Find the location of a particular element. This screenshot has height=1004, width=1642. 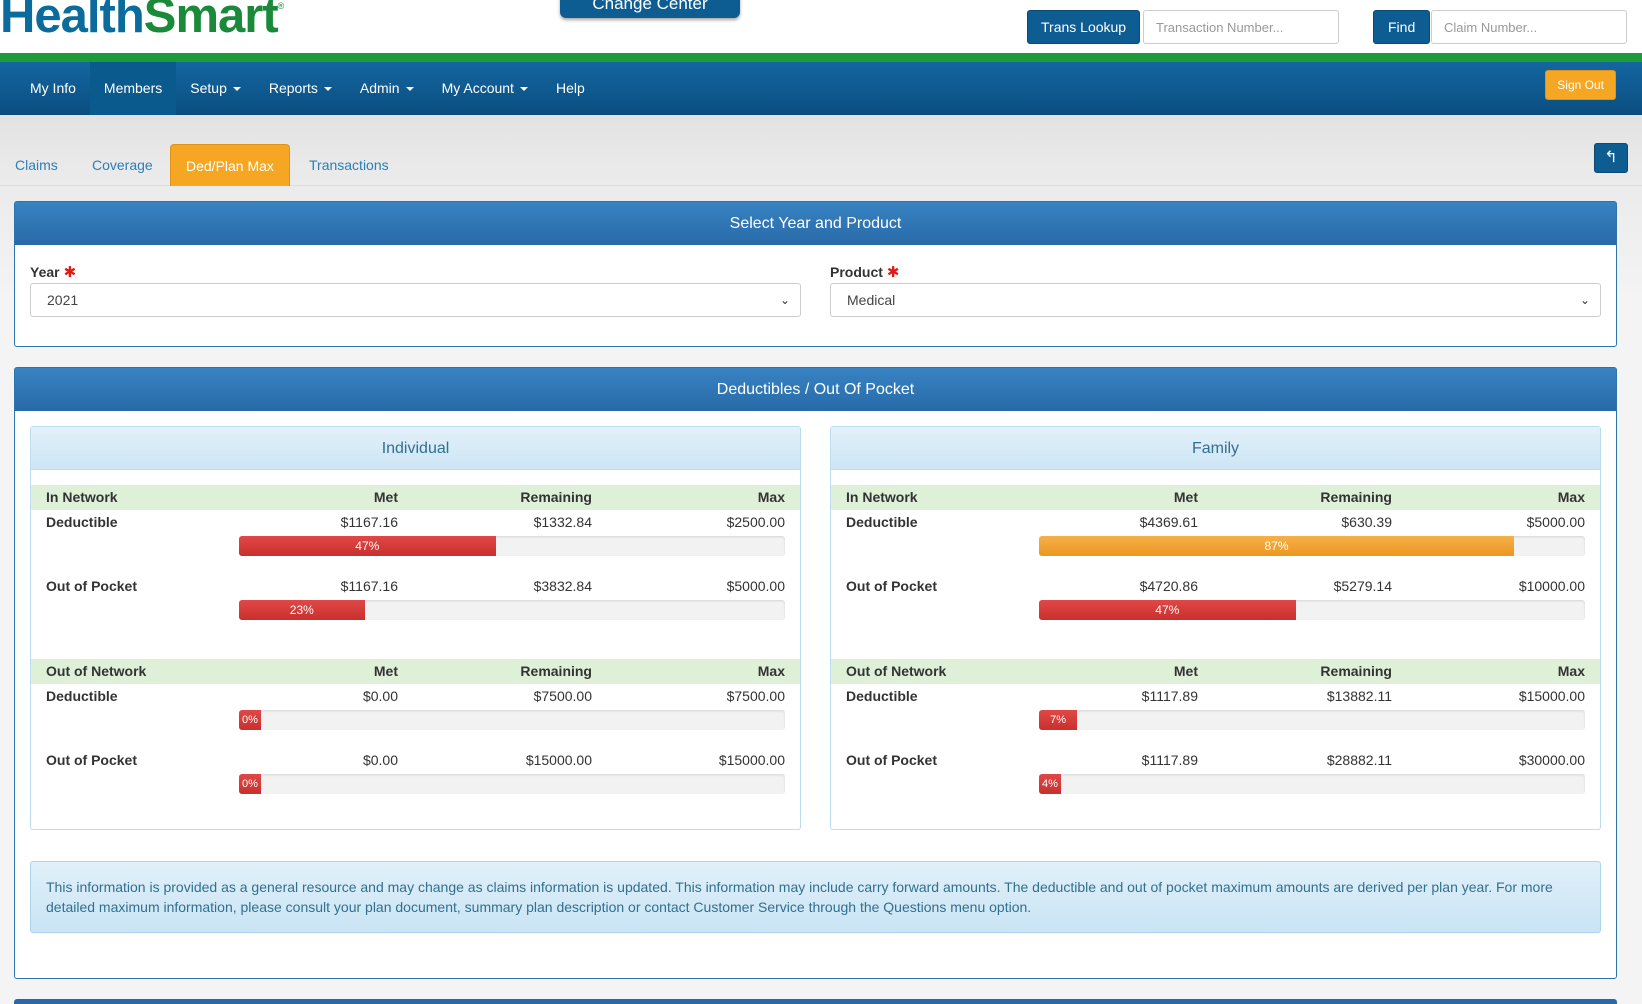

claim-number-input is located at coordinates (1529, 27).